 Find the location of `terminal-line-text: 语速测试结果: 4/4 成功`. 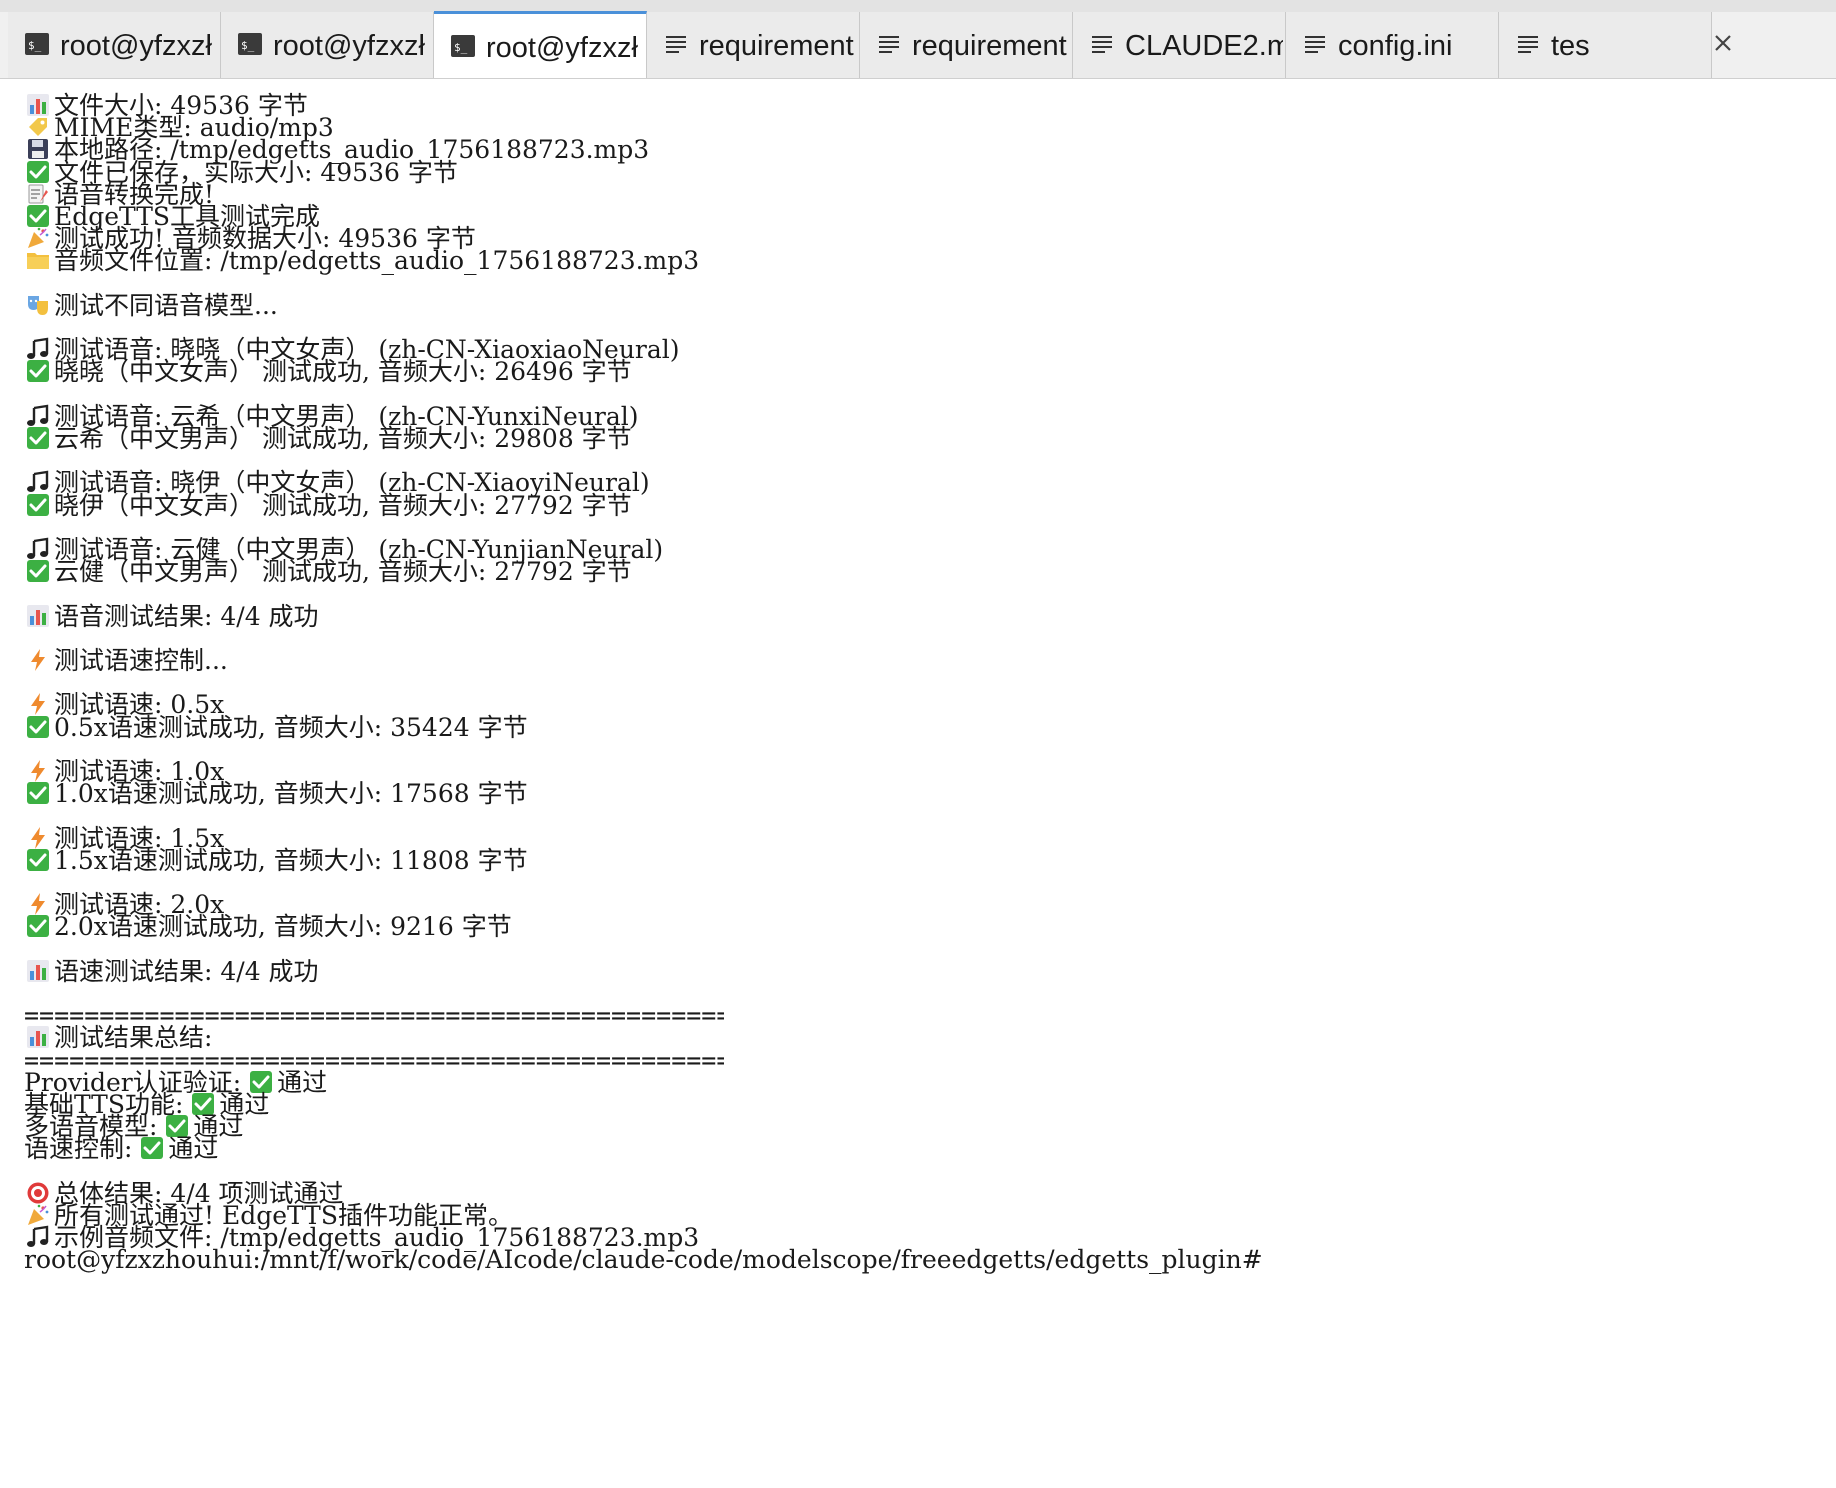

terminal-line-text: 语速测试结果: 4/4 成功 is located at coordinates (186, 971).